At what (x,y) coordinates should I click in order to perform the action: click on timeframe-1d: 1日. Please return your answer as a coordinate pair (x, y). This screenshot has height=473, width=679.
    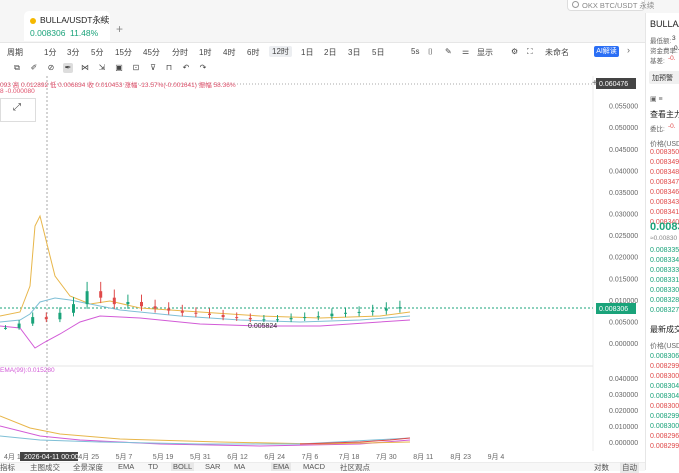
    Looking at the image, I should click on (307, 52).